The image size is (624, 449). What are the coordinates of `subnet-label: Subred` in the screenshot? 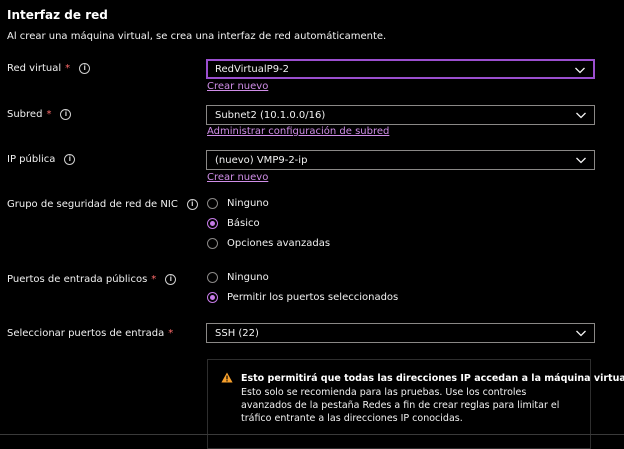 It's located at (25, 114).